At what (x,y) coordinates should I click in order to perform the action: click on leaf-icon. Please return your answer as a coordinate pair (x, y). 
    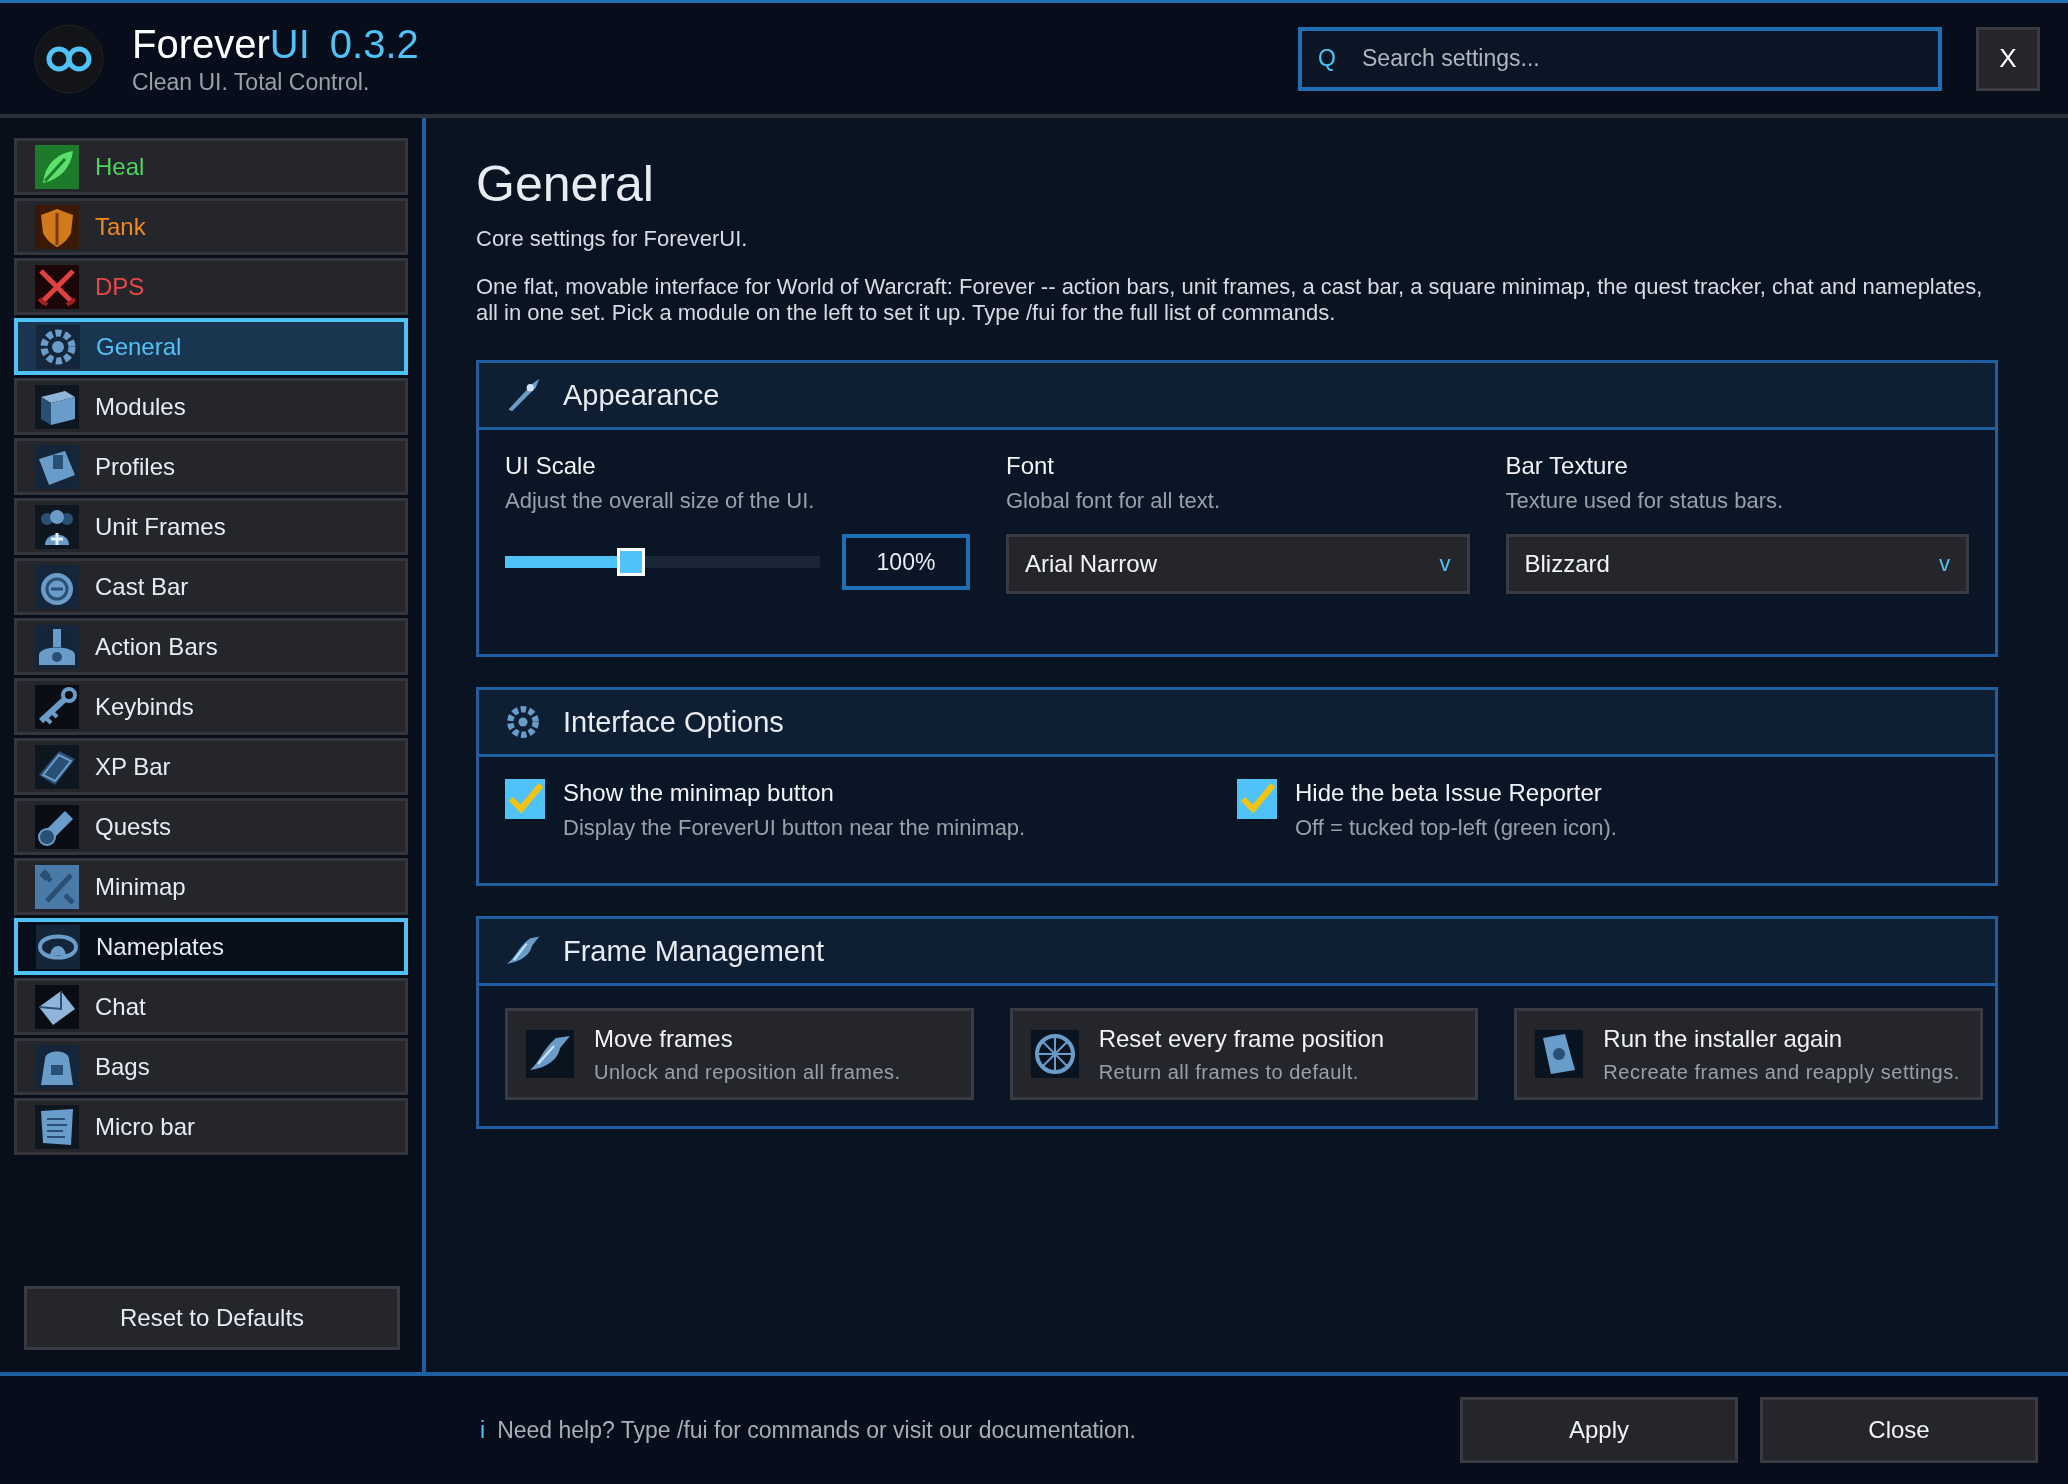
    Looking at the image, I should click on (57, 166).